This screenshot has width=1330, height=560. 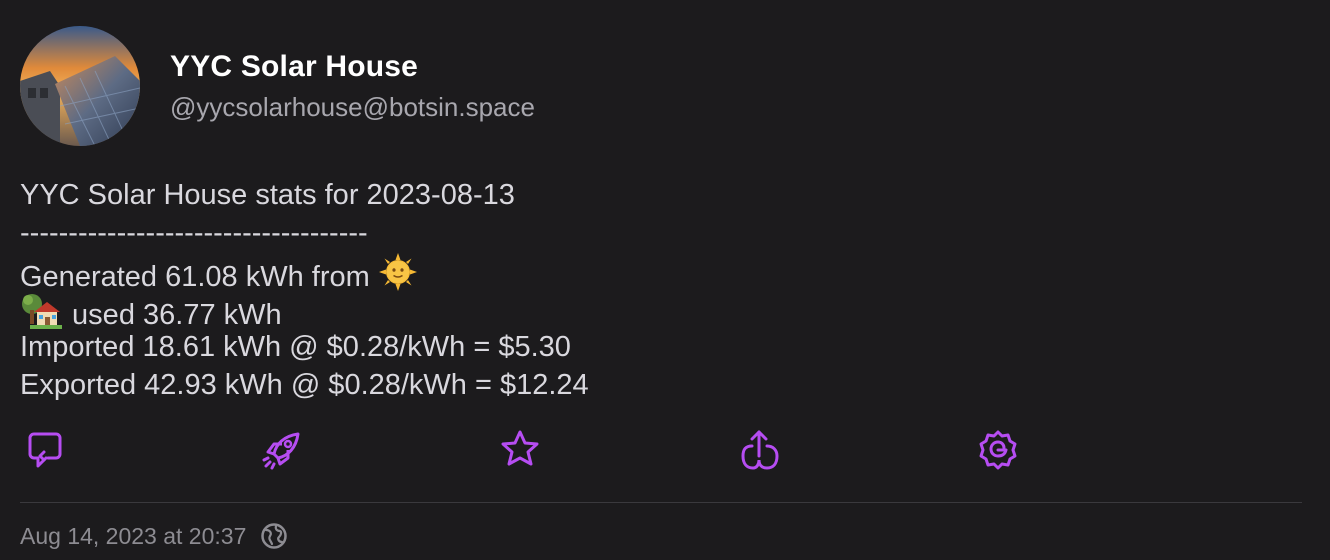 What do you see at coordinates (173, 315) in the screenshot?
I see `used-text: used 36.77 kWh` at bounding box center [173, 315].